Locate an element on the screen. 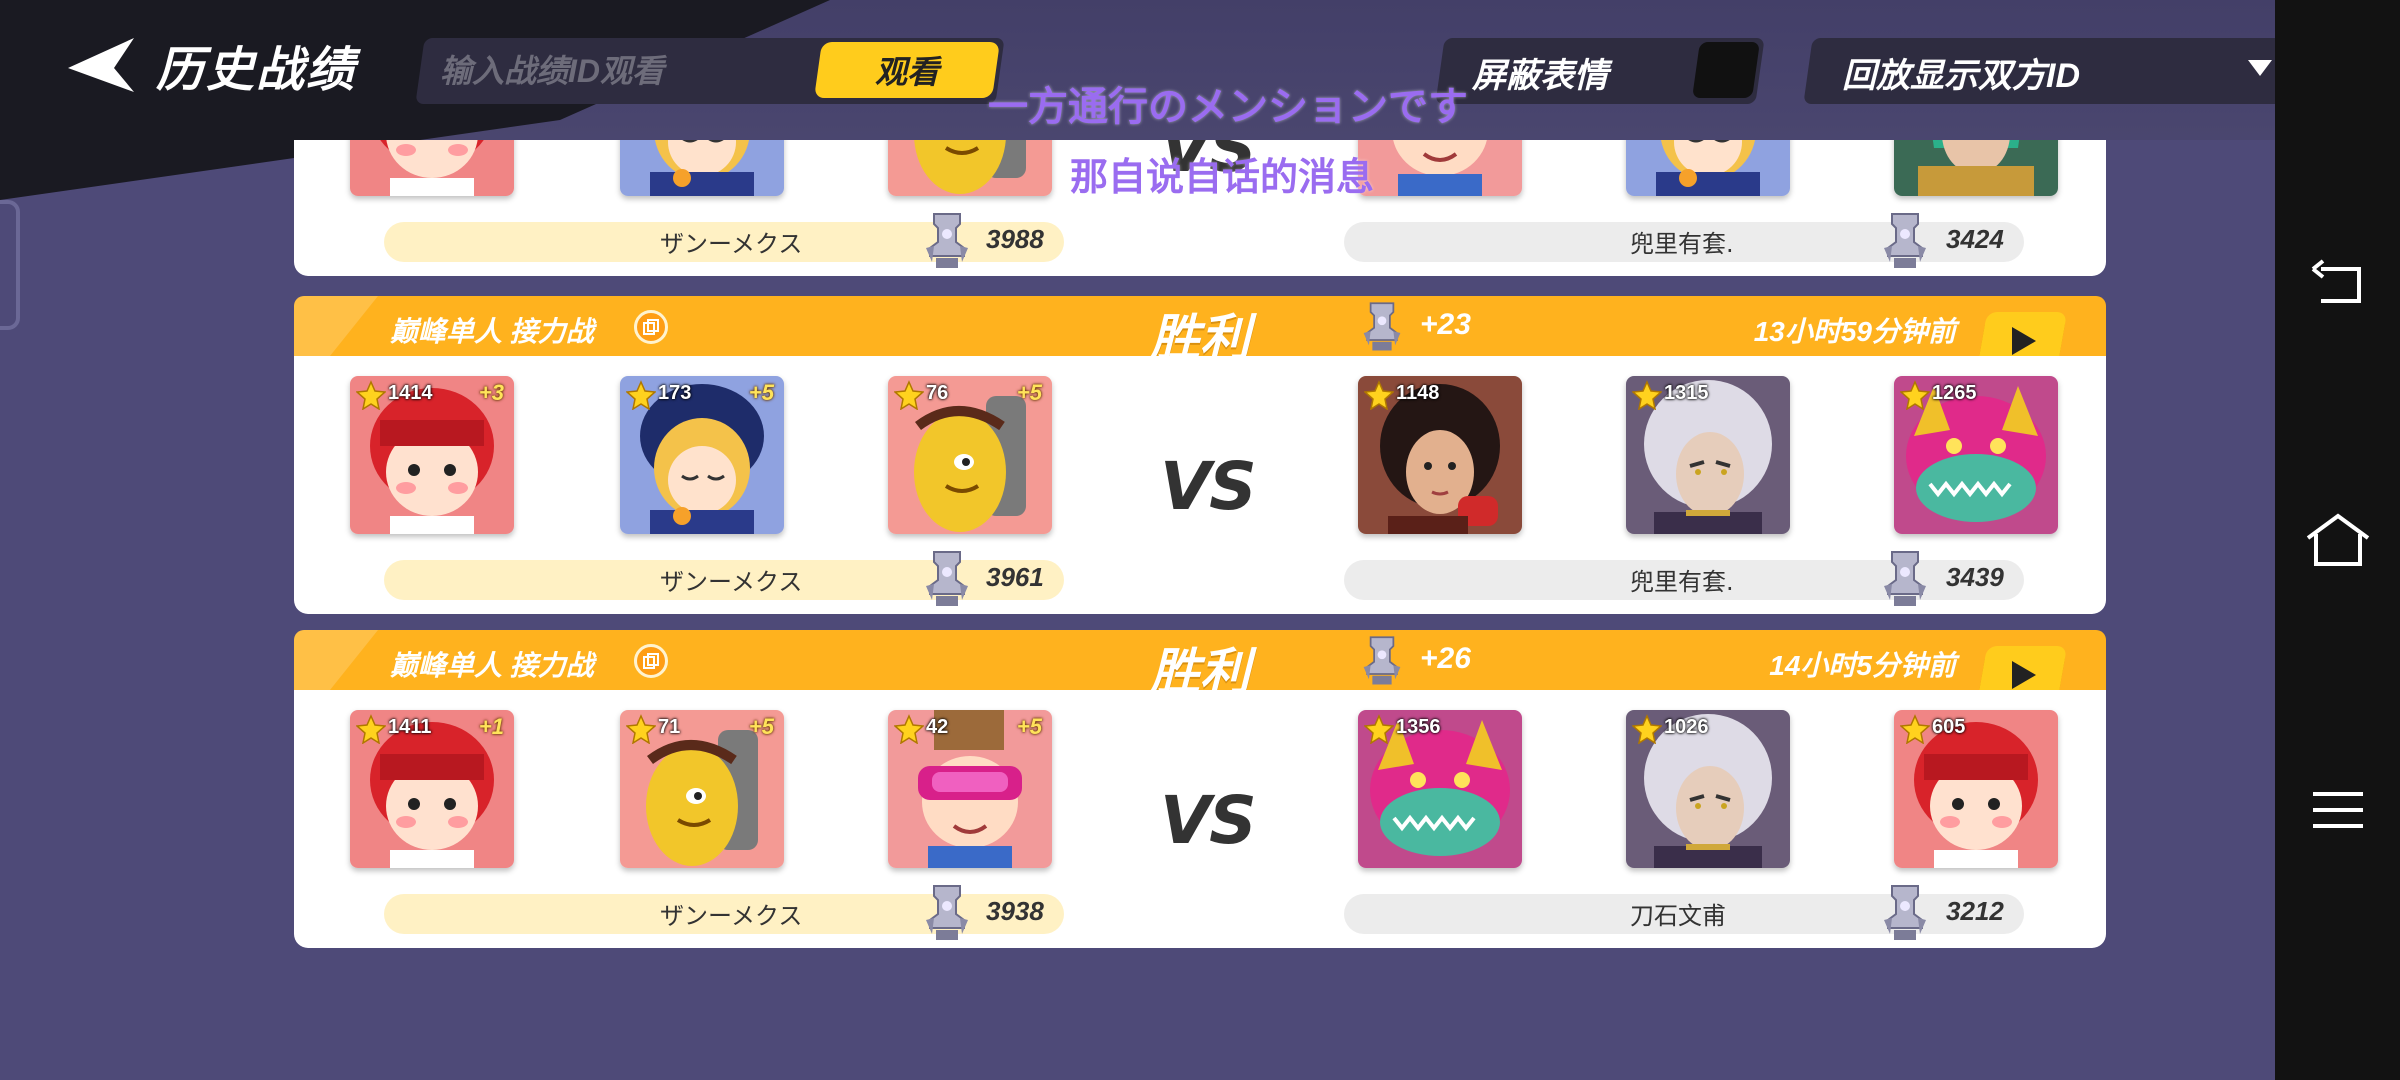 Image resolution: width=2400 pixels, height=1080 pixels. hero-level: 1148 is located at coordinates (1418, 393).